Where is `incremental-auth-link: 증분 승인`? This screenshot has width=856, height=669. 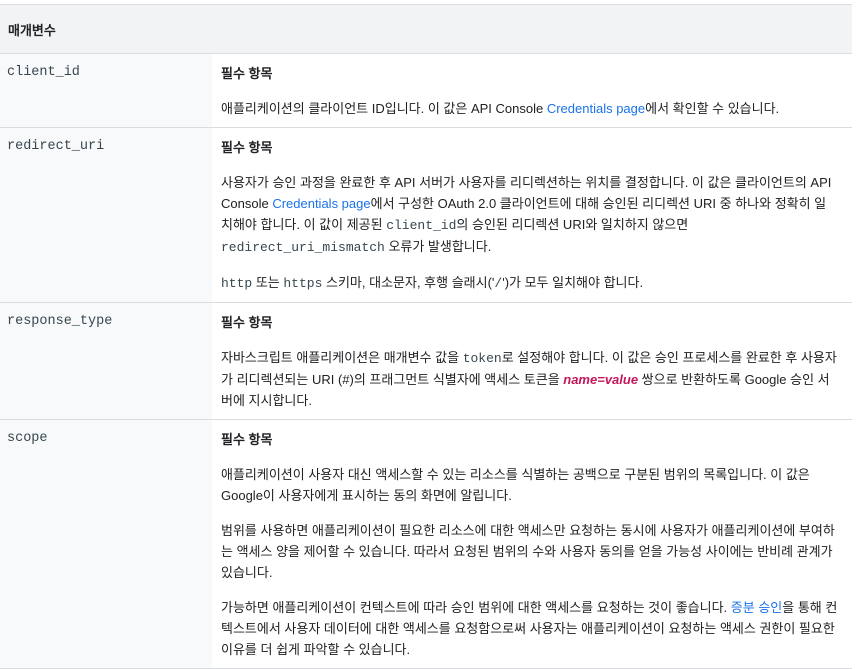 incremental-auth-link: 증분 승인 is located at coordinates (756, 607).